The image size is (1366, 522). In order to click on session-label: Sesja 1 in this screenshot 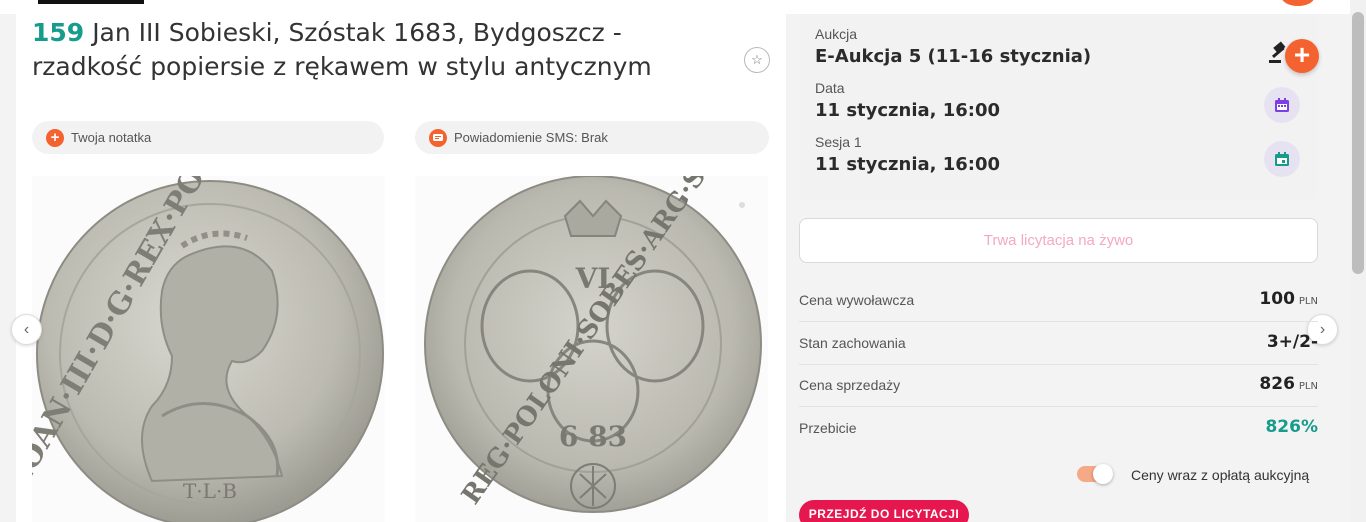, I will do `click(838, 142)`.